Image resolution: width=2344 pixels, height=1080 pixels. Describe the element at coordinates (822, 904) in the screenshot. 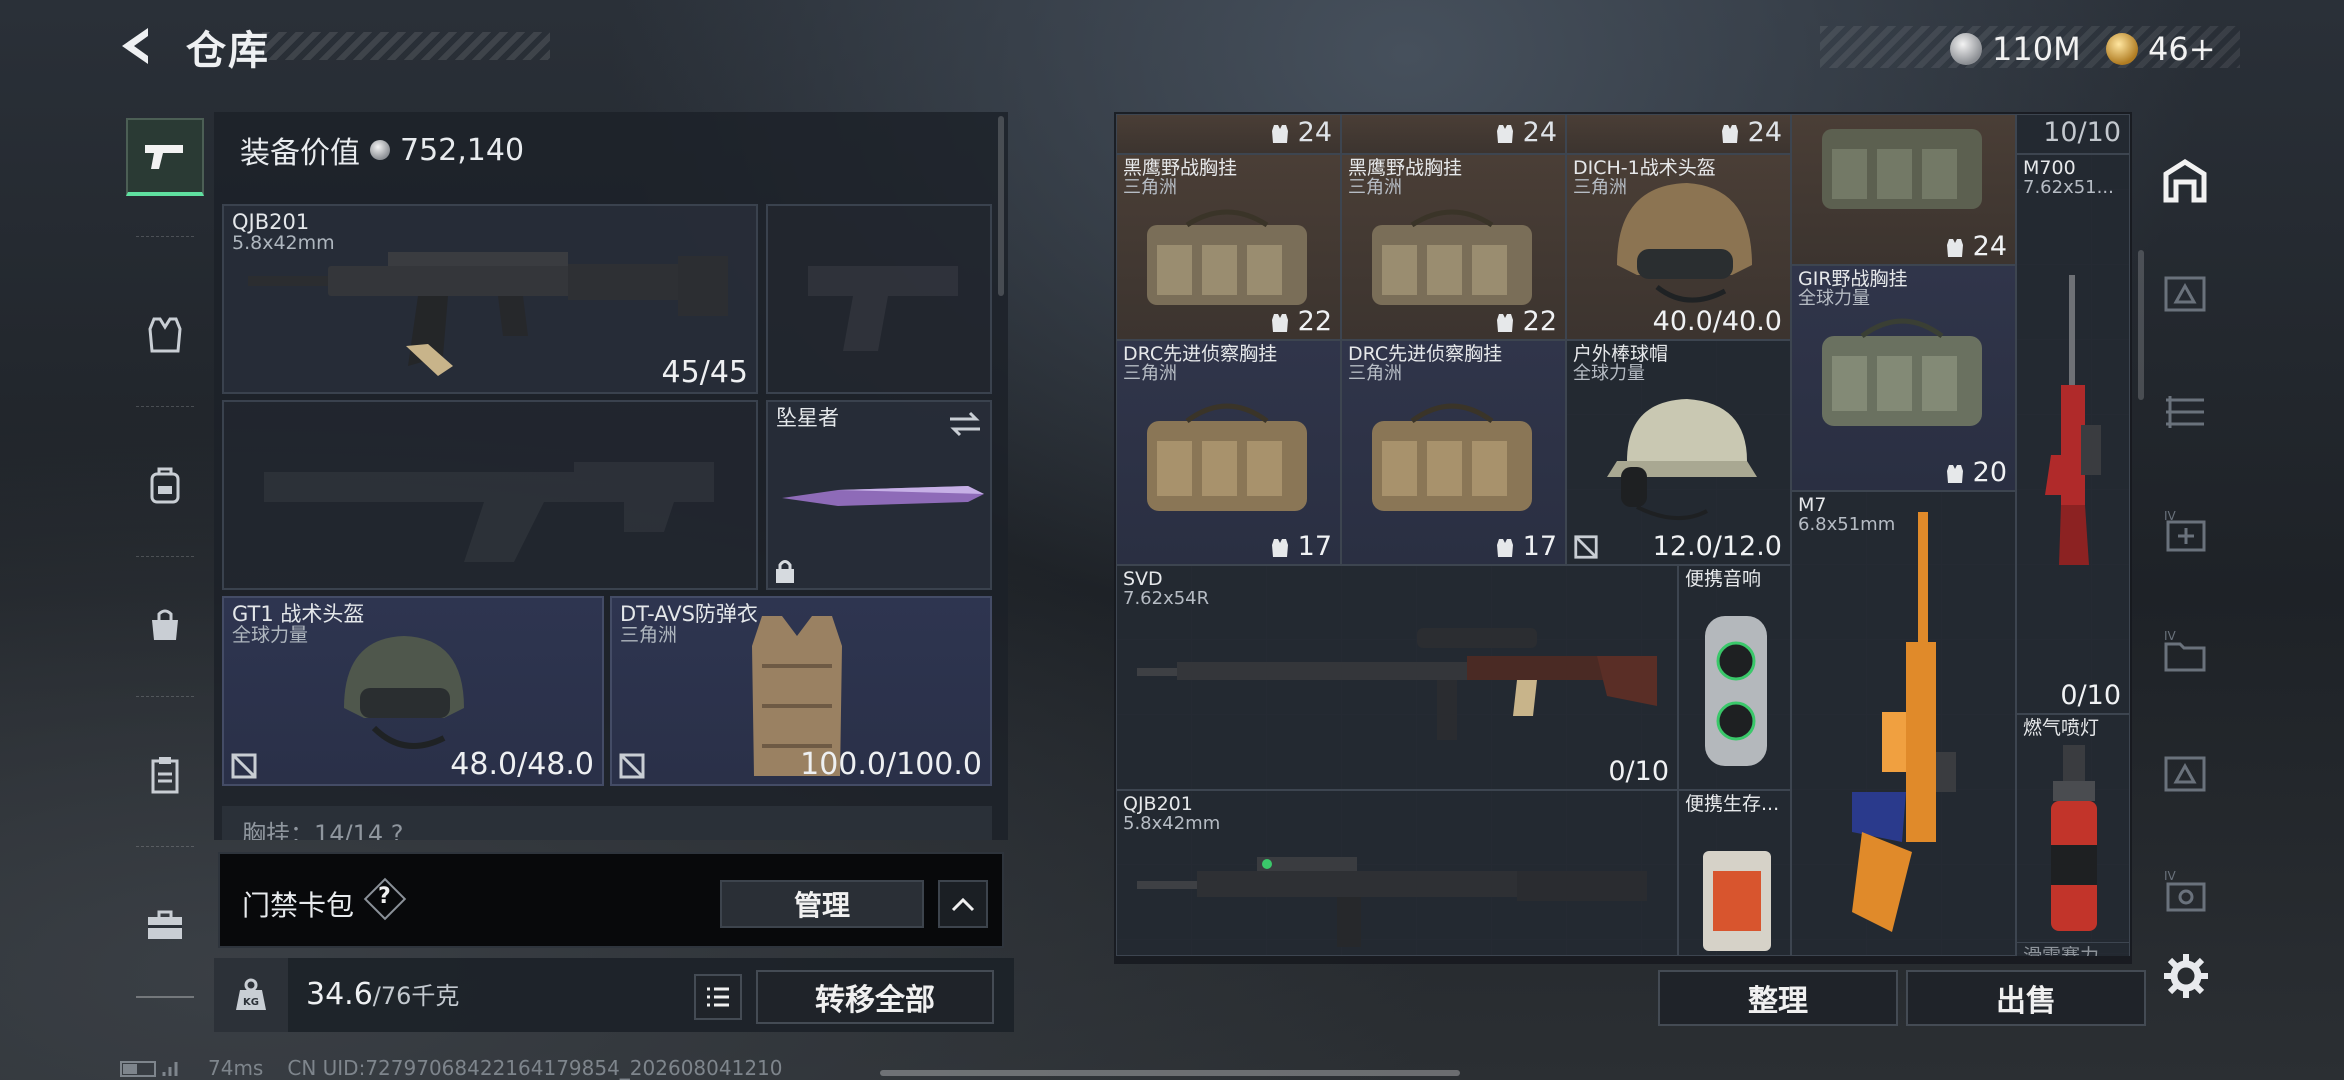

I see `manage-button: 管理` at that location.